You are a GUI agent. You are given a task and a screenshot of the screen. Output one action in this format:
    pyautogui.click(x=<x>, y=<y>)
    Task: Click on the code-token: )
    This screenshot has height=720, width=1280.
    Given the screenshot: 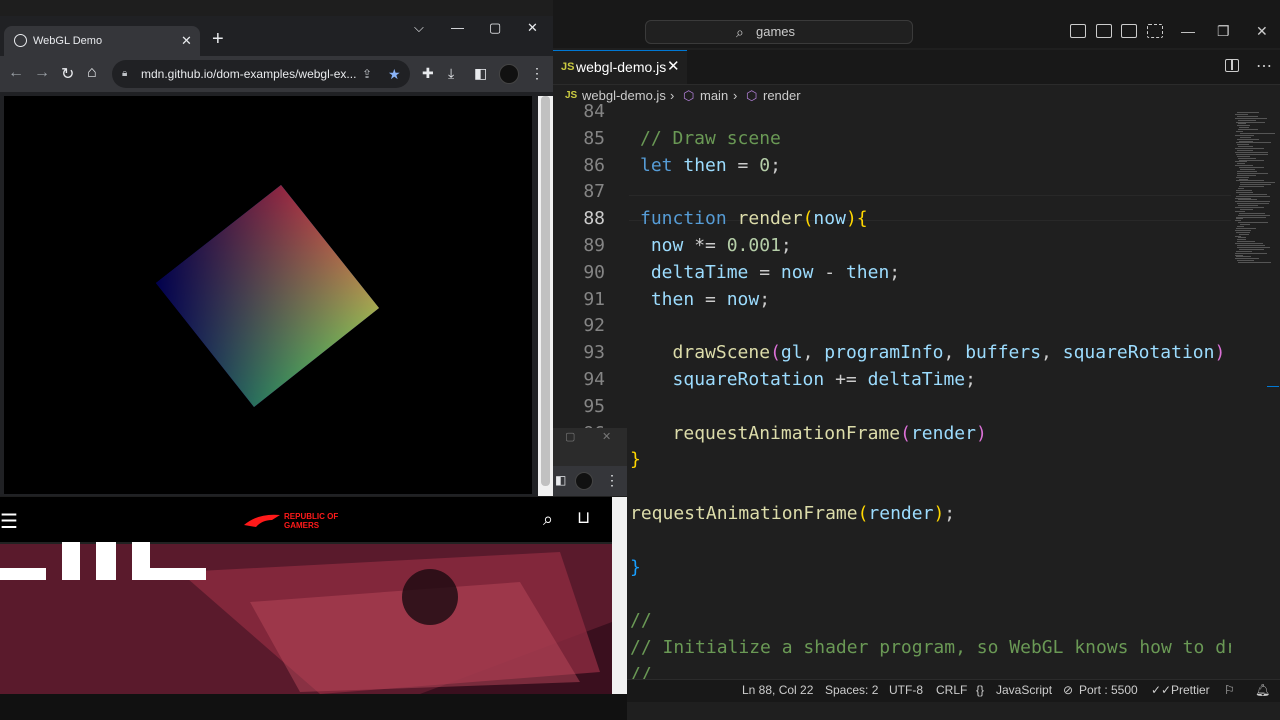 What is the action you would take?
    pyautogui.click(x=1220, y=353)
    